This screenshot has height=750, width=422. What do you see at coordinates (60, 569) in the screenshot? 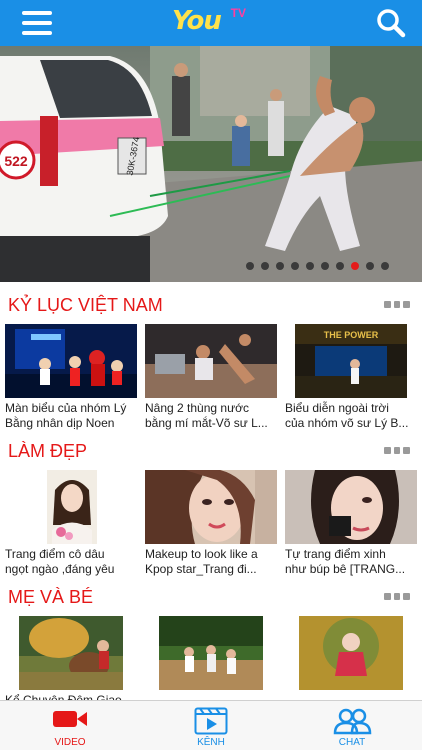
I see `video-title-line2: ngọt ngào ,đáng yêu` at bounding box center [60, 569].